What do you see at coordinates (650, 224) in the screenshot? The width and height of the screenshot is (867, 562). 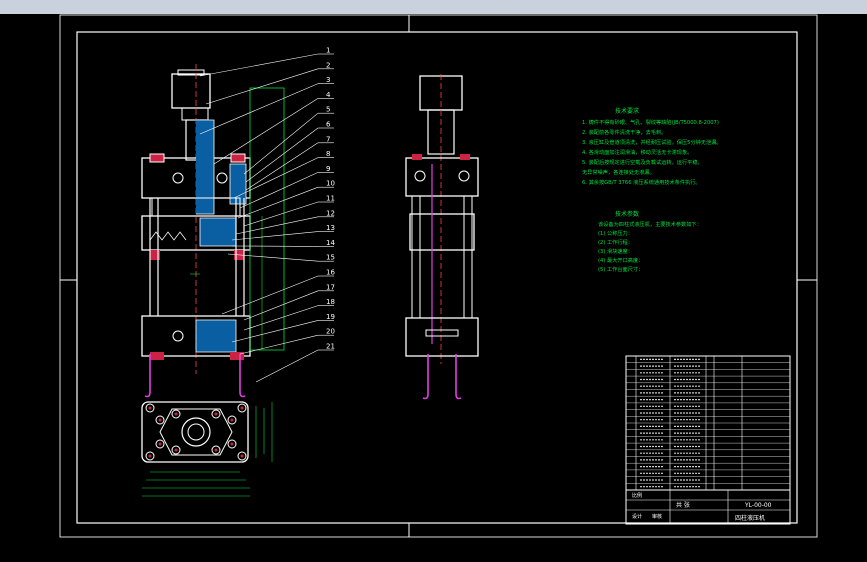 I see `param-line: 该设备为四柱式液压机，主要技术参数如下：` at bounding box center [650, 224].